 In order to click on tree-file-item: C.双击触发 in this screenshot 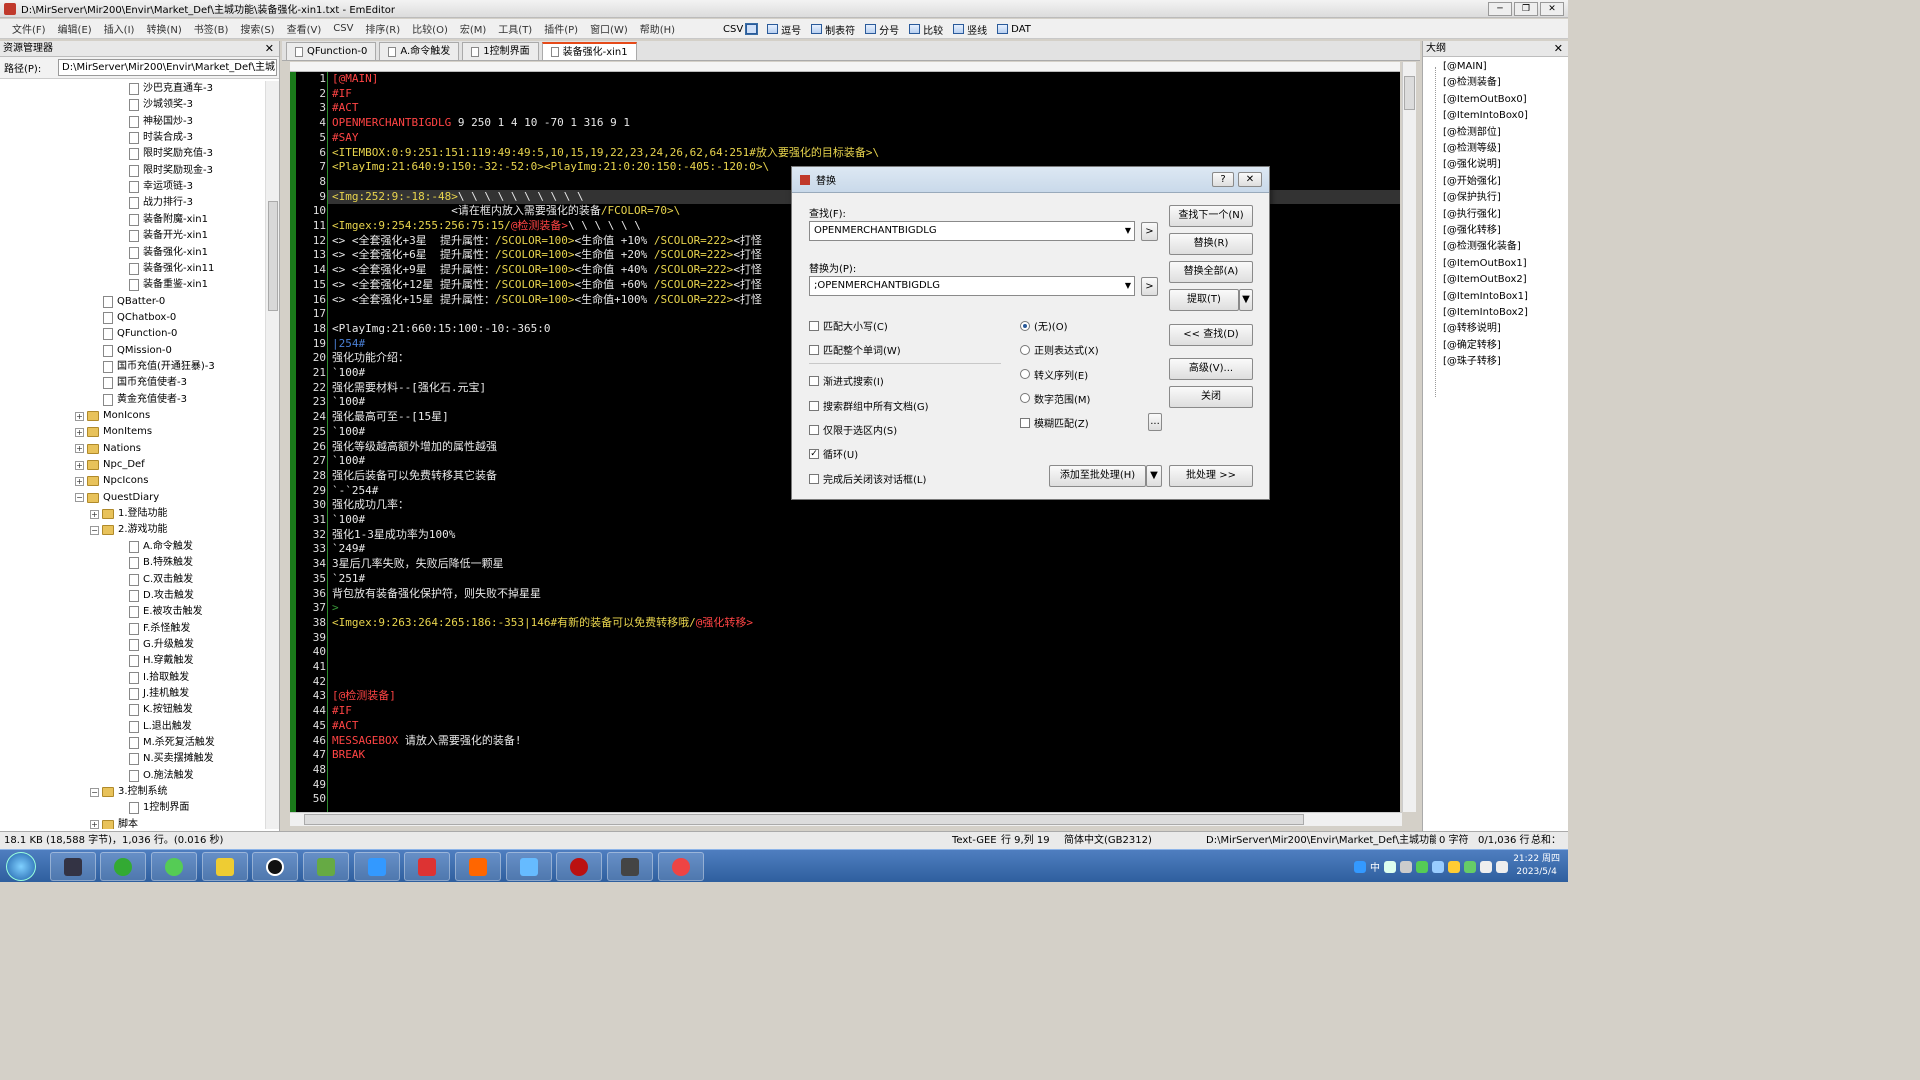, I will do `click(161, 580)`.